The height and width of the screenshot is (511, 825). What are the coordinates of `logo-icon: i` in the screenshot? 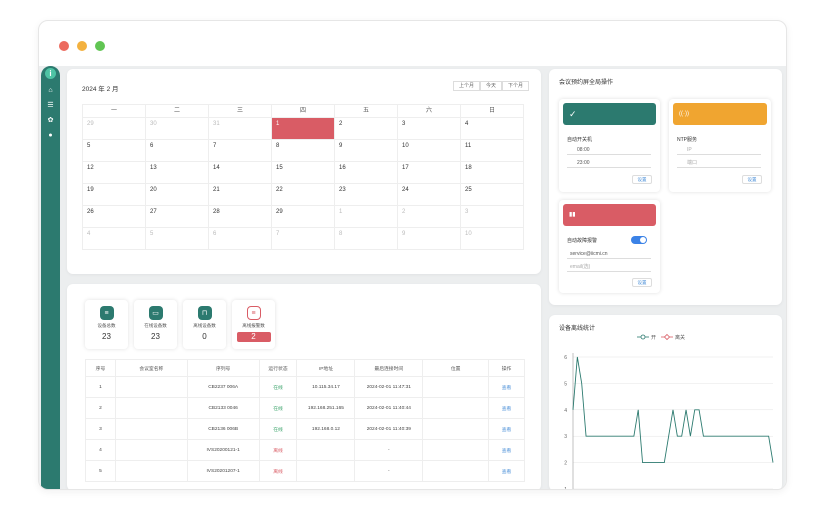 It's located at (50, 73).